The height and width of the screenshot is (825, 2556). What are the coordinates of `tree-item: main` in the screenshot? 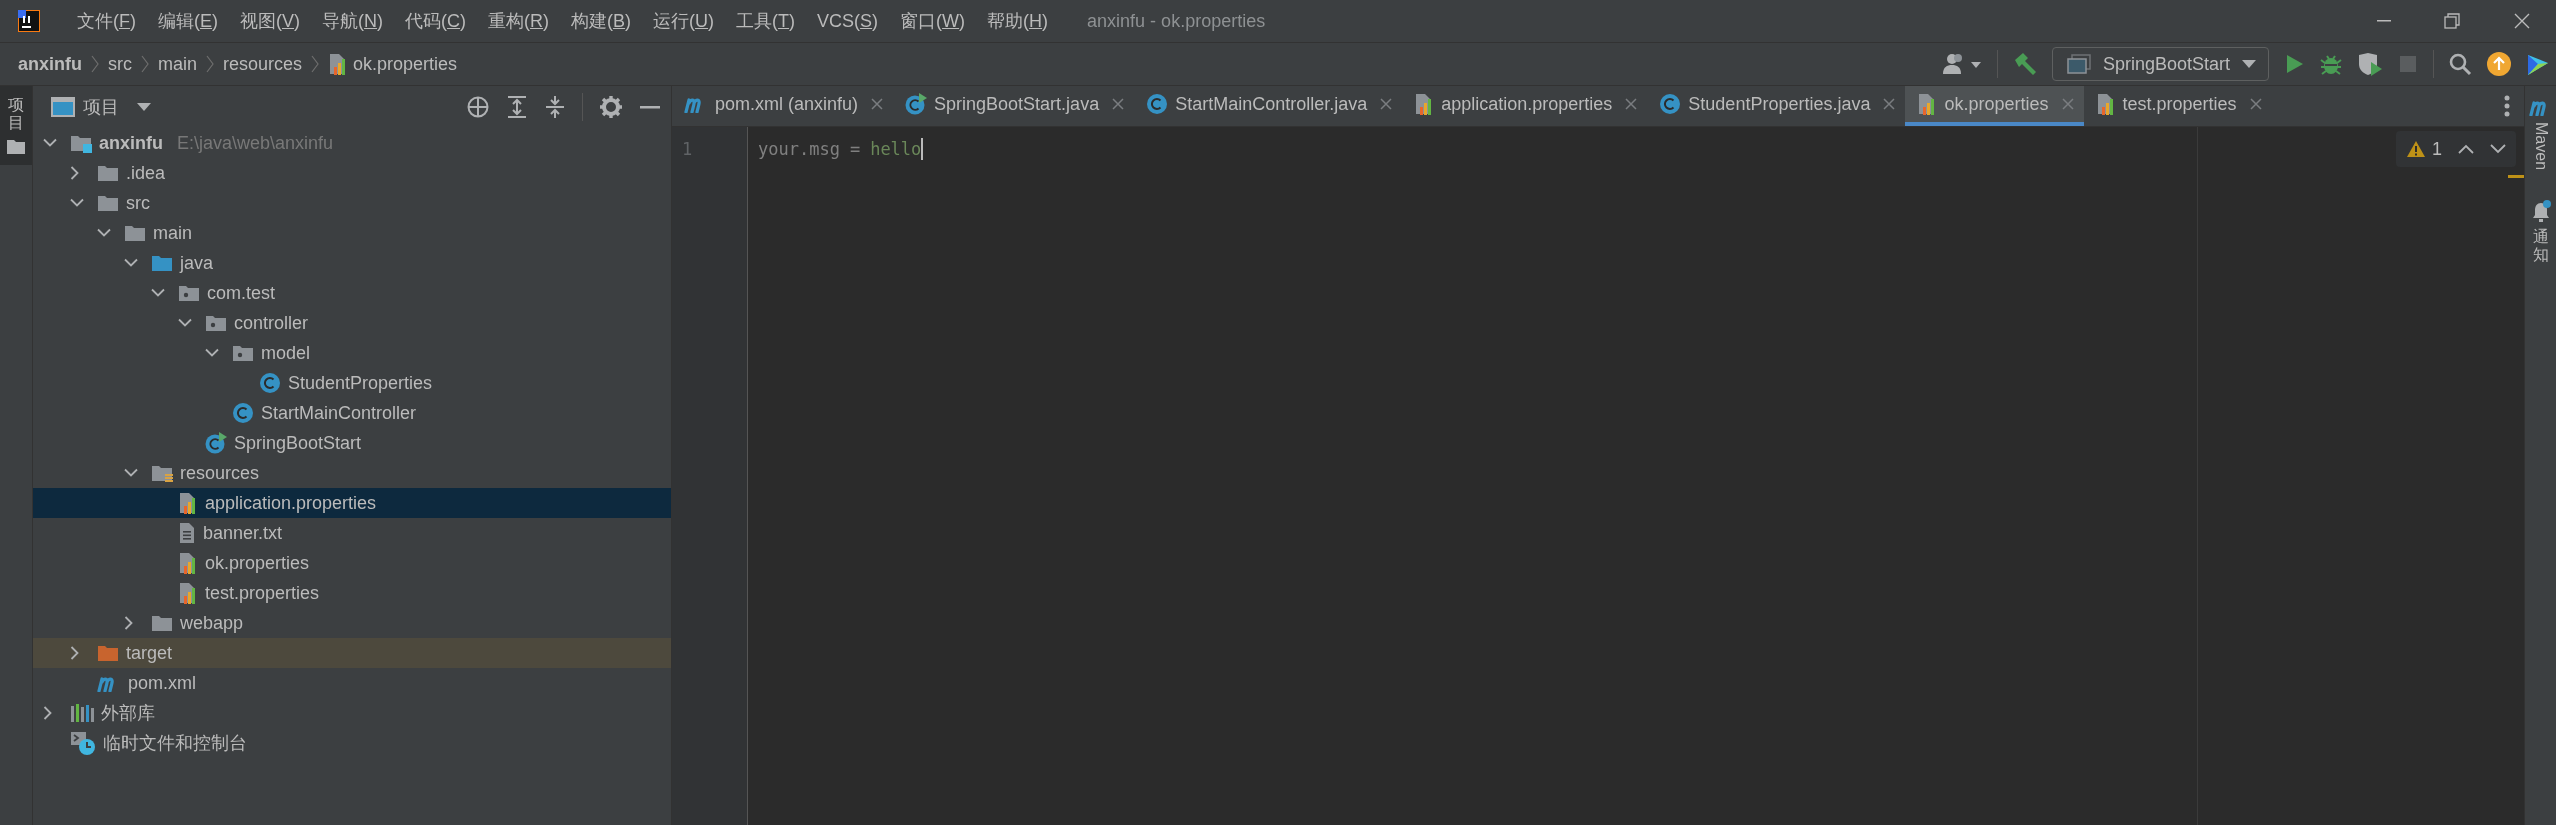 It's located at (352, 233).